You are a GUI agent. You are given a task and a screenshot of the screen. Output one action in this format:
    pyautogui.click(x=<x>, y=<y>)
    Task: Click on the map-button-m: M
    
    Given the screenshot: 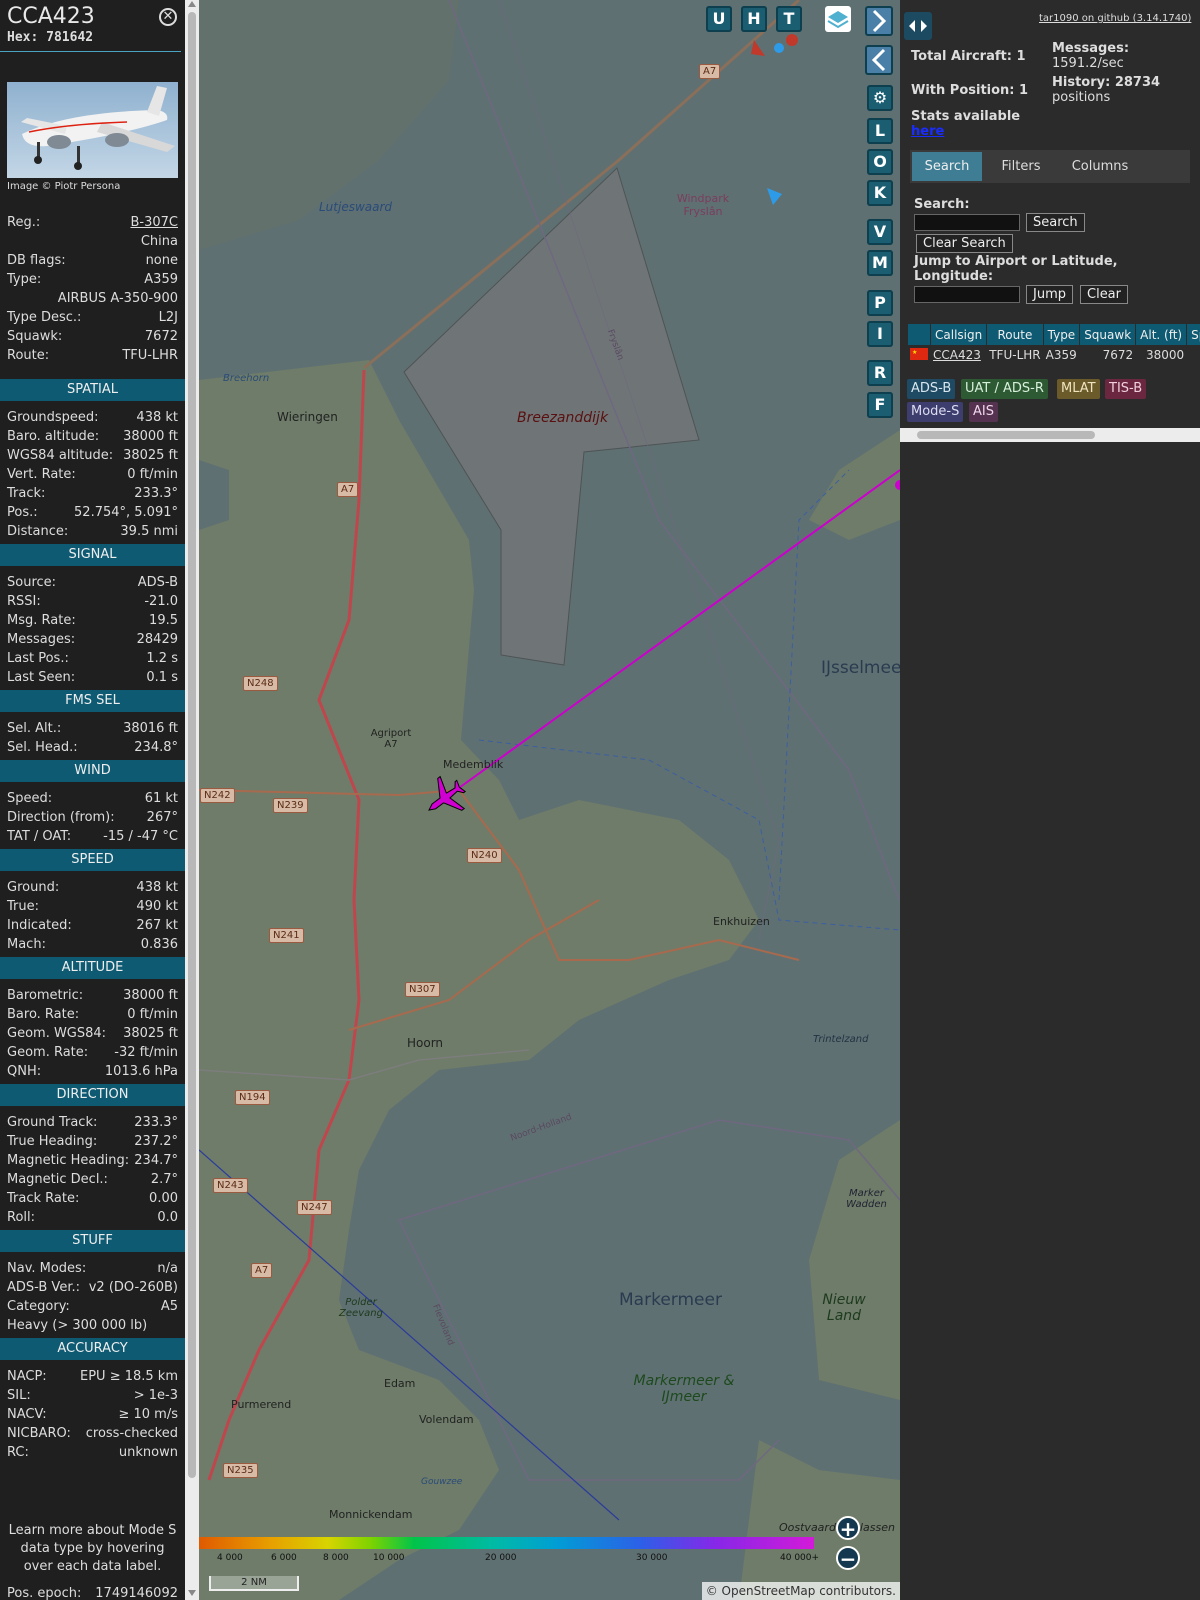 What is the action you would take?
    pyautogui.click(x=880, y=263)
    